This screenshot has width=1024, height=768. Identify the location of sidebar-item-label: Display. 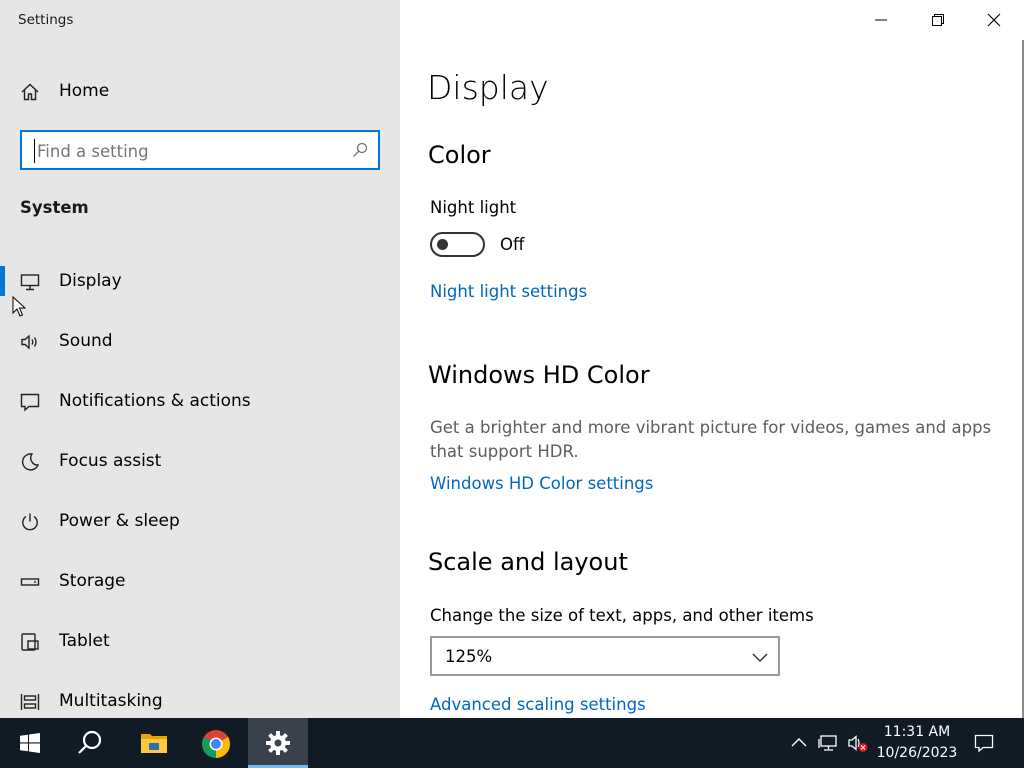
(90, 281).